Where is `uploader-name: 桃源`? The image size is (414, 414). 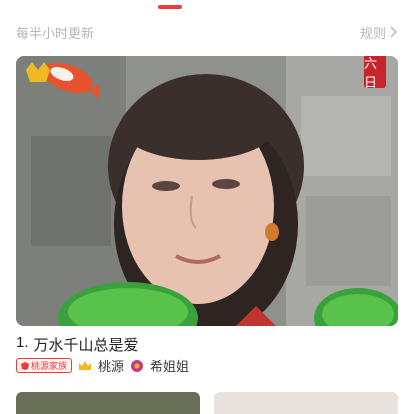
uploader-name: 桃源 is located at coordinates (111, 365).